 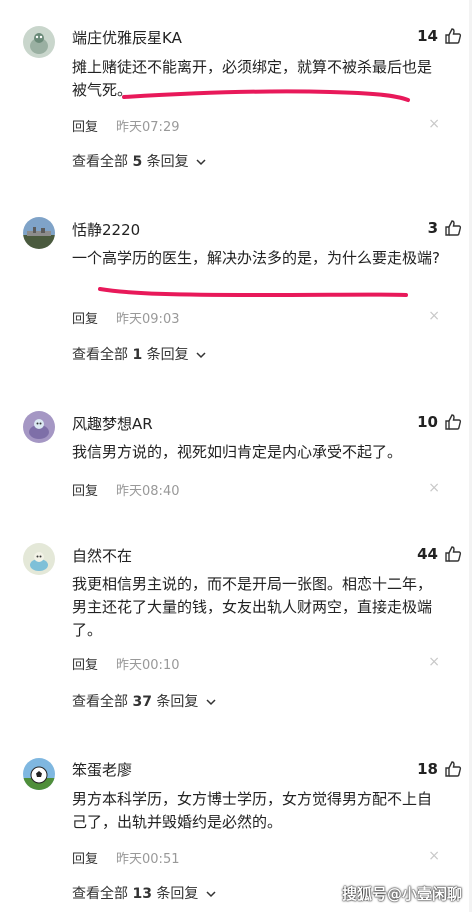 I want to click on reply-row: 回复 昨天07:29, so click(x=125, y=125).